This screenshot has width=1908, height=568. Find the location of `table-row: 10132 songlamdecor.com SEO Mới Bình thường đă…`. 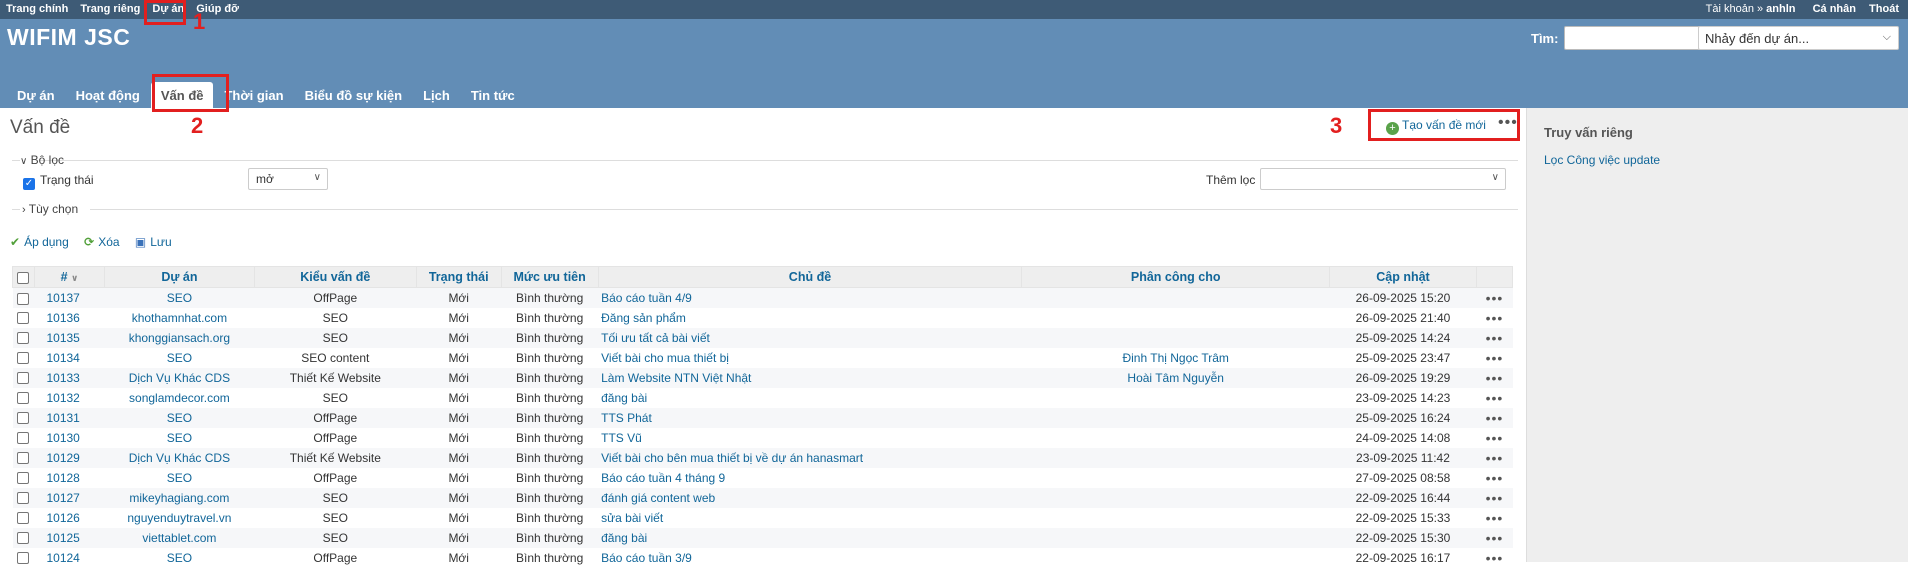

table-row: 10132 songlamdecor.com SEO Mới Bình thường đă… is located at coordinates (762, 397).